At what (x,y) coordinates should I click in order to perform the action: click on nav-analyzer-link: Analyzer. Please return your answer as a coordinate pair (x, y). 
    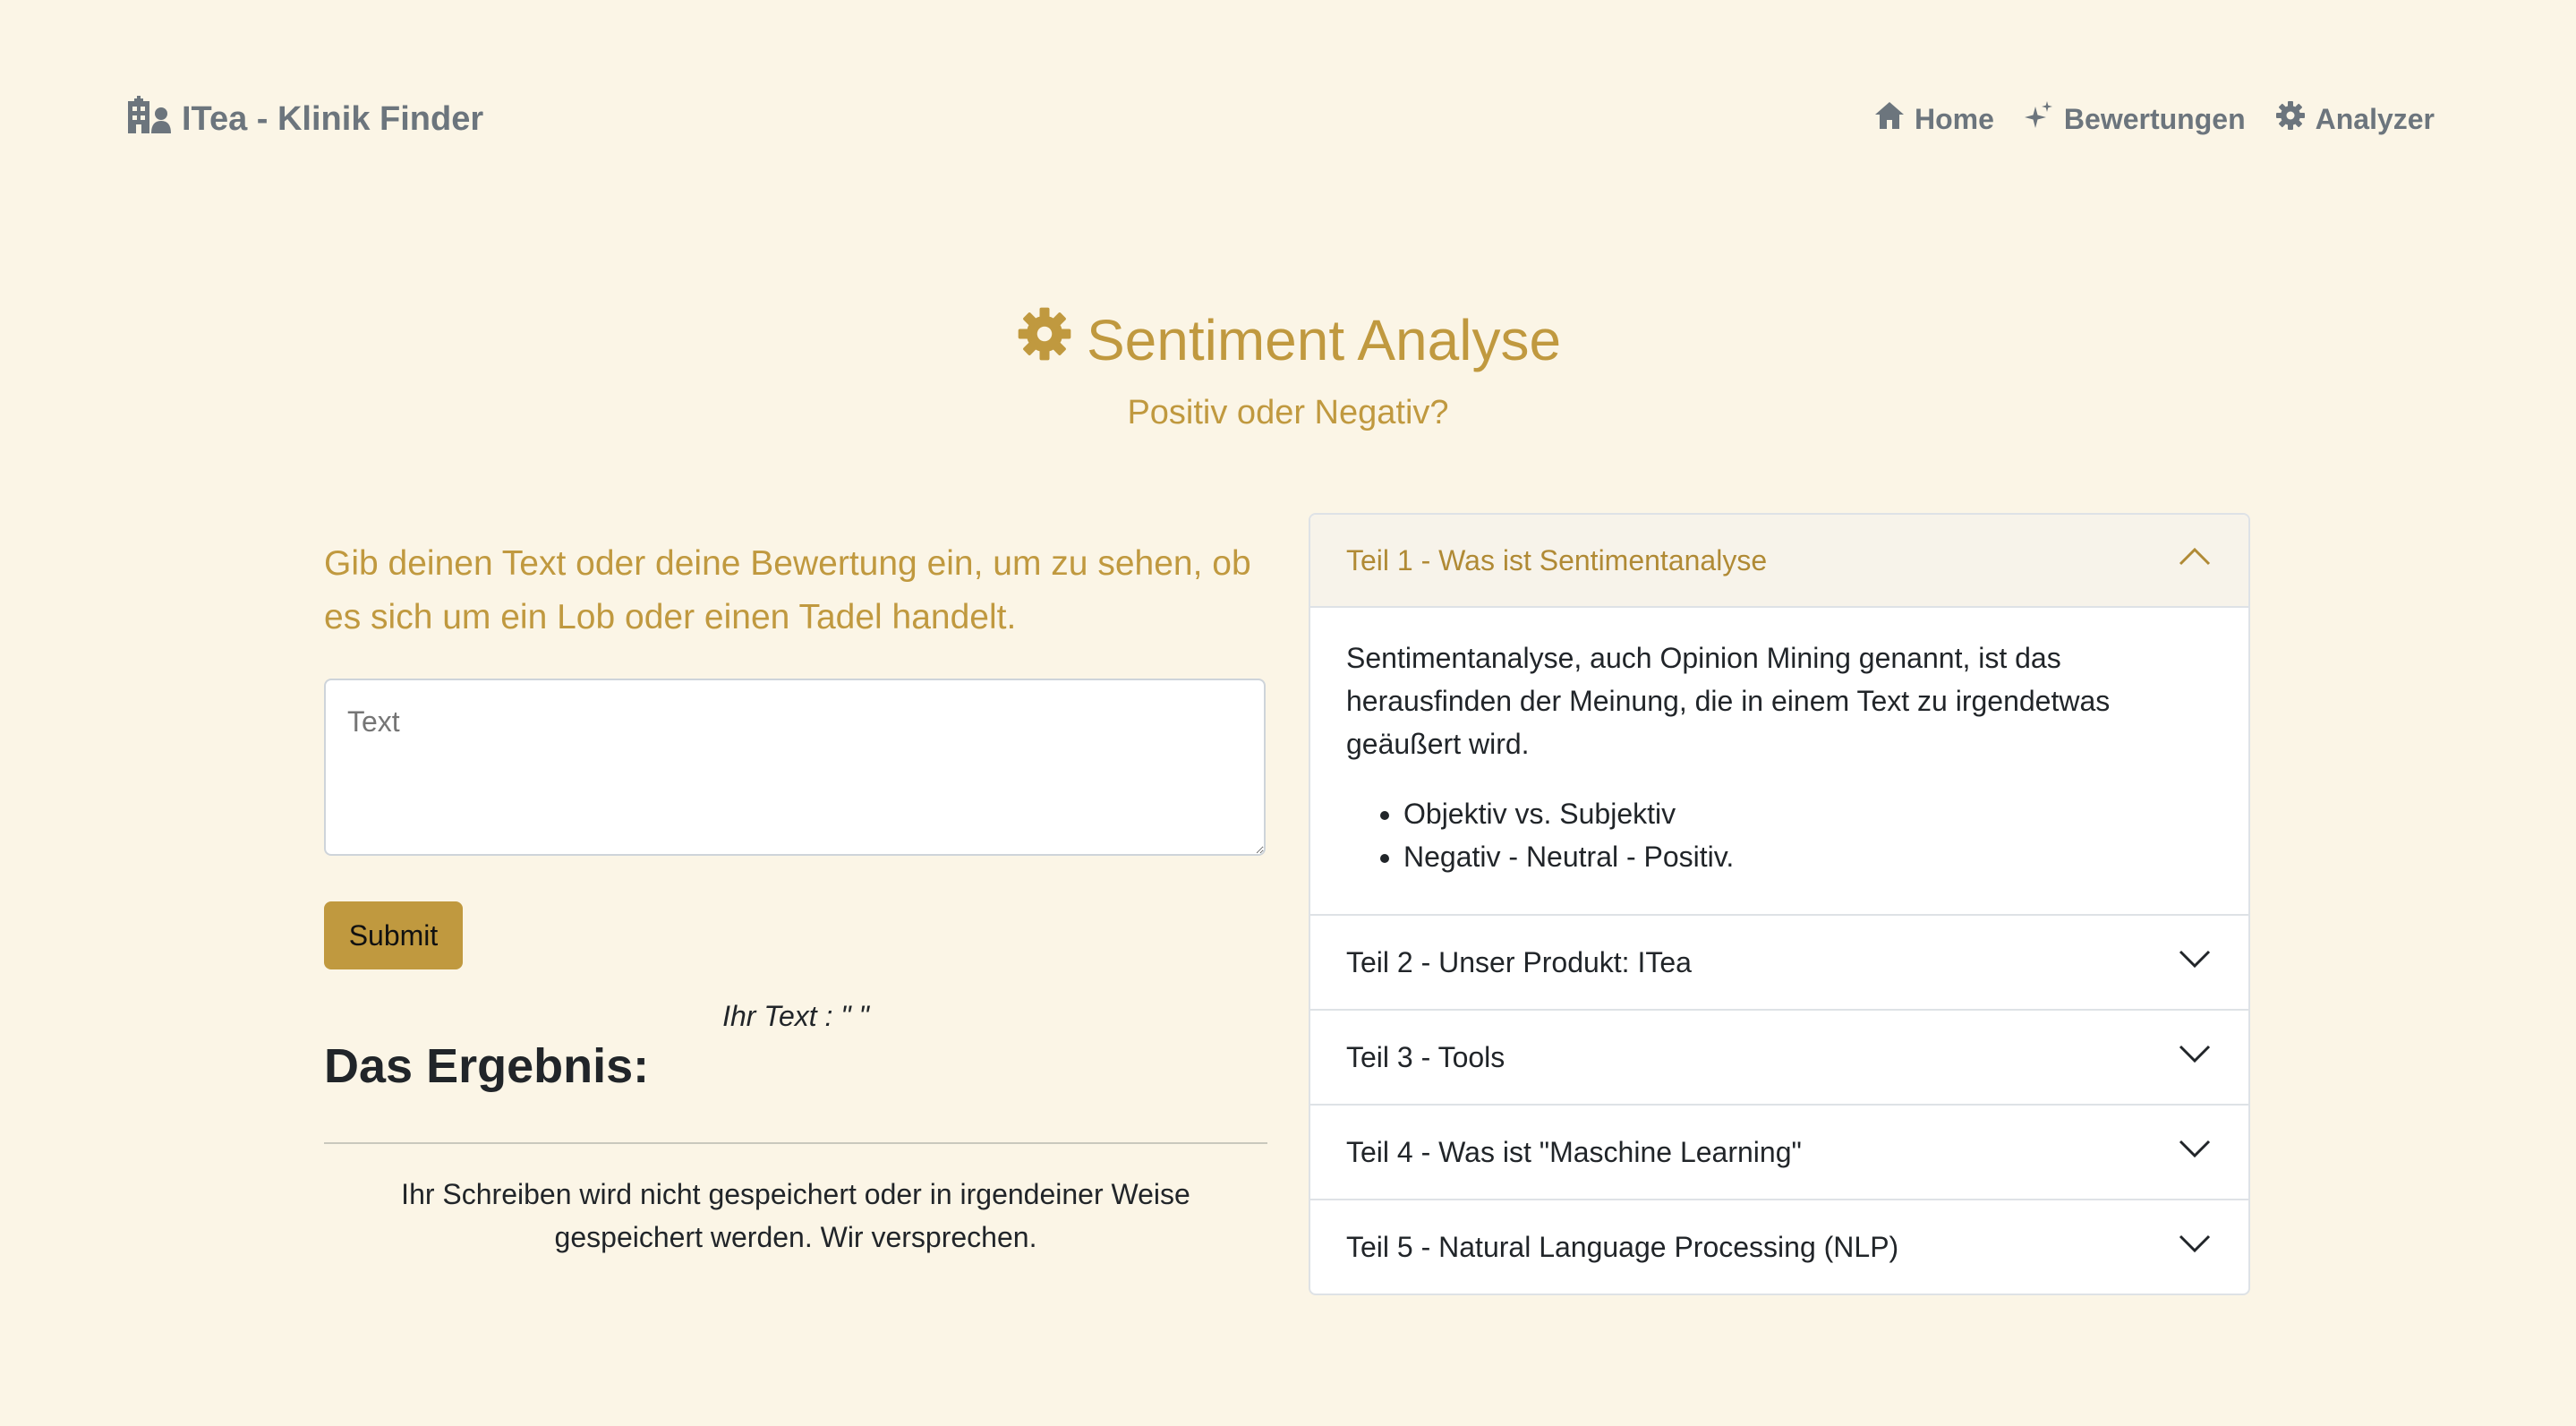
    Looking at the image, I should click on (2354, 119).